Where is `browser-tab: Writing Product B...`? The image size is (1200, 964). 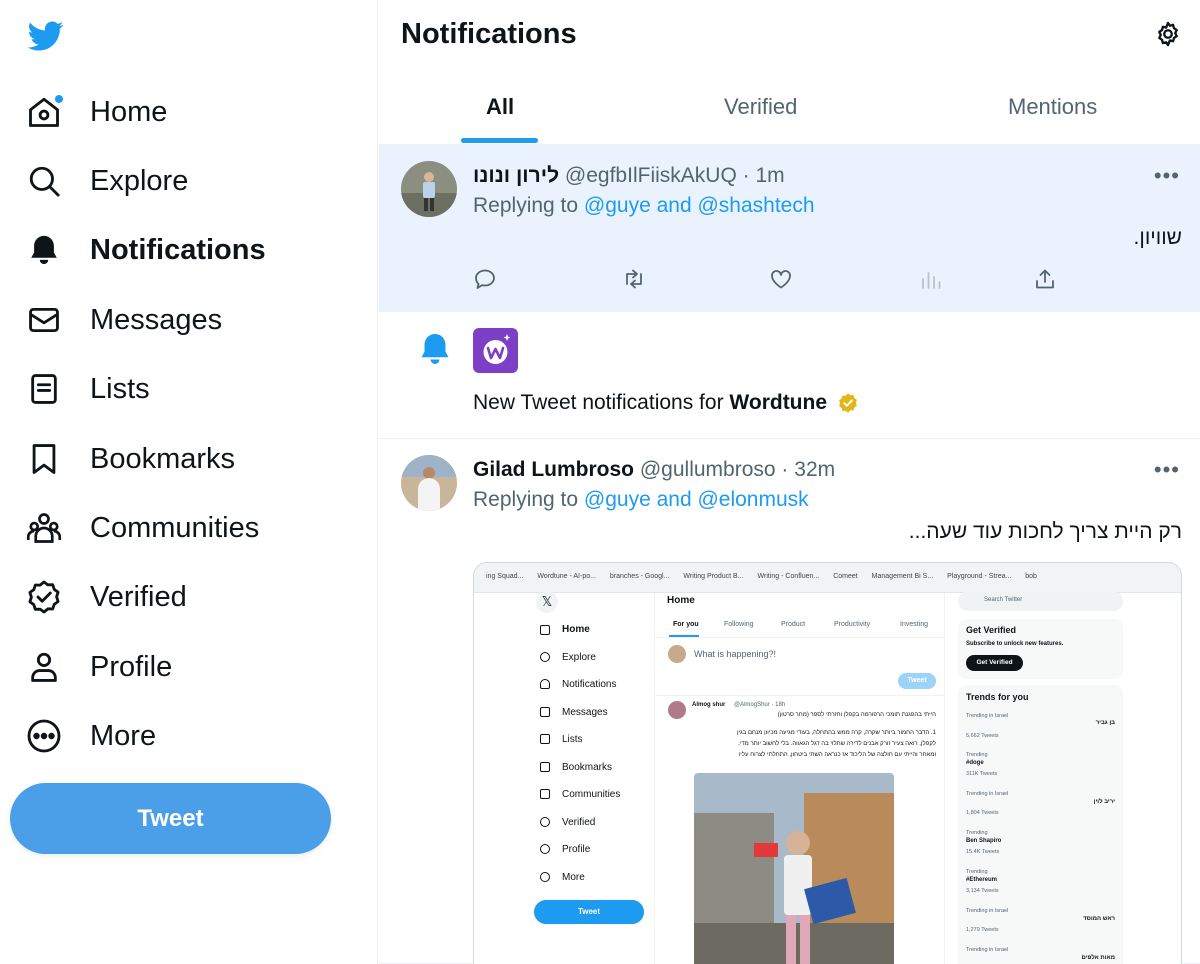
browser-tab: Writing Product B... is located at coordinates (713, 576).